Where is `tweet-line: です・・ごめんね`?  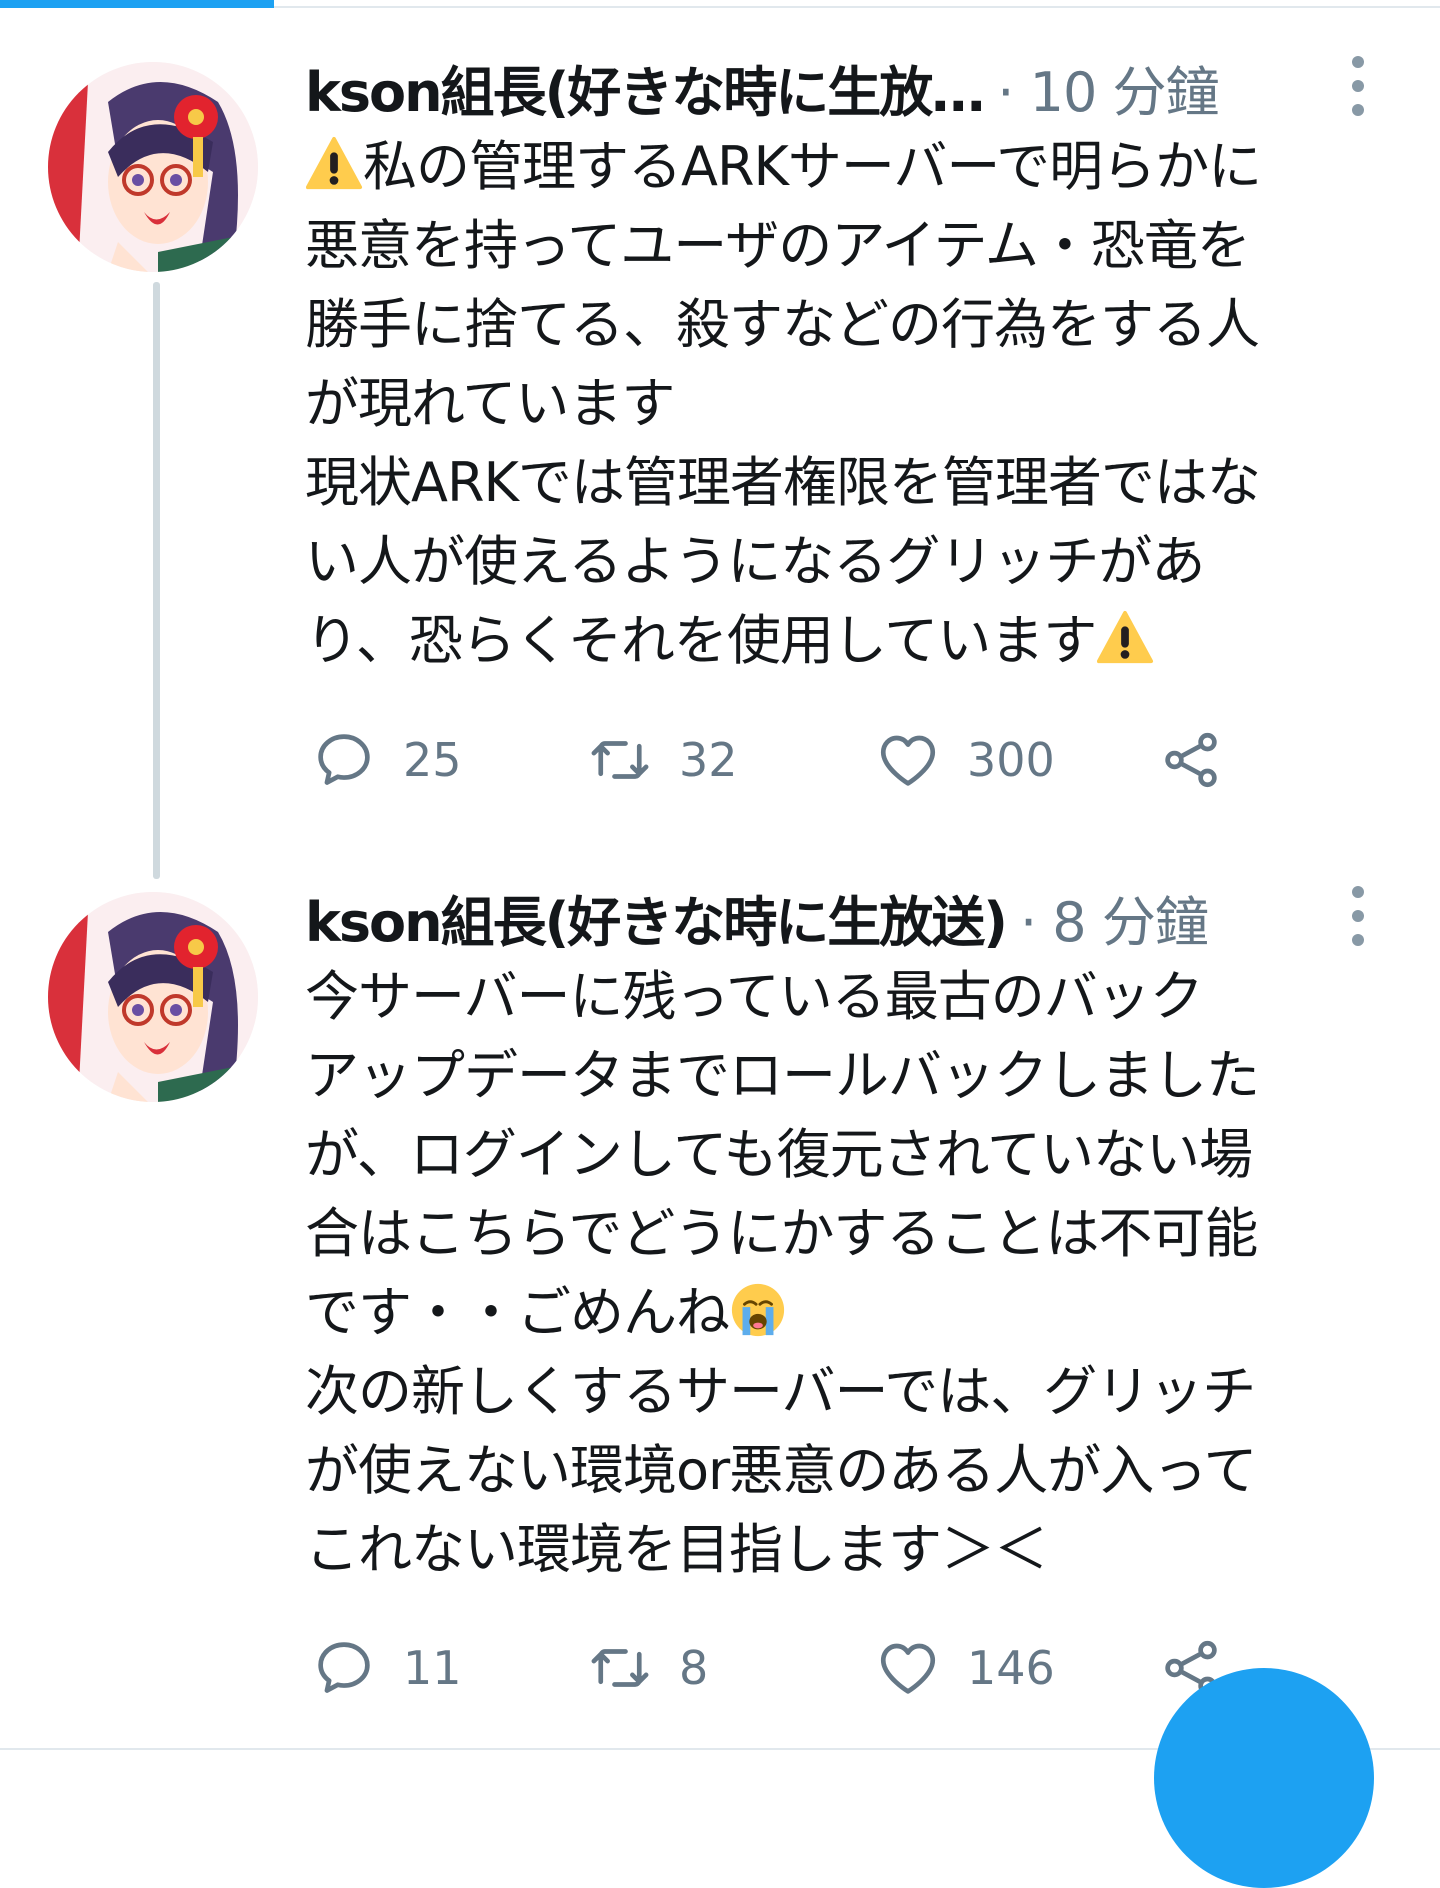 tweet-line: です・・ごめんね is located at coordinates (860, 1312).